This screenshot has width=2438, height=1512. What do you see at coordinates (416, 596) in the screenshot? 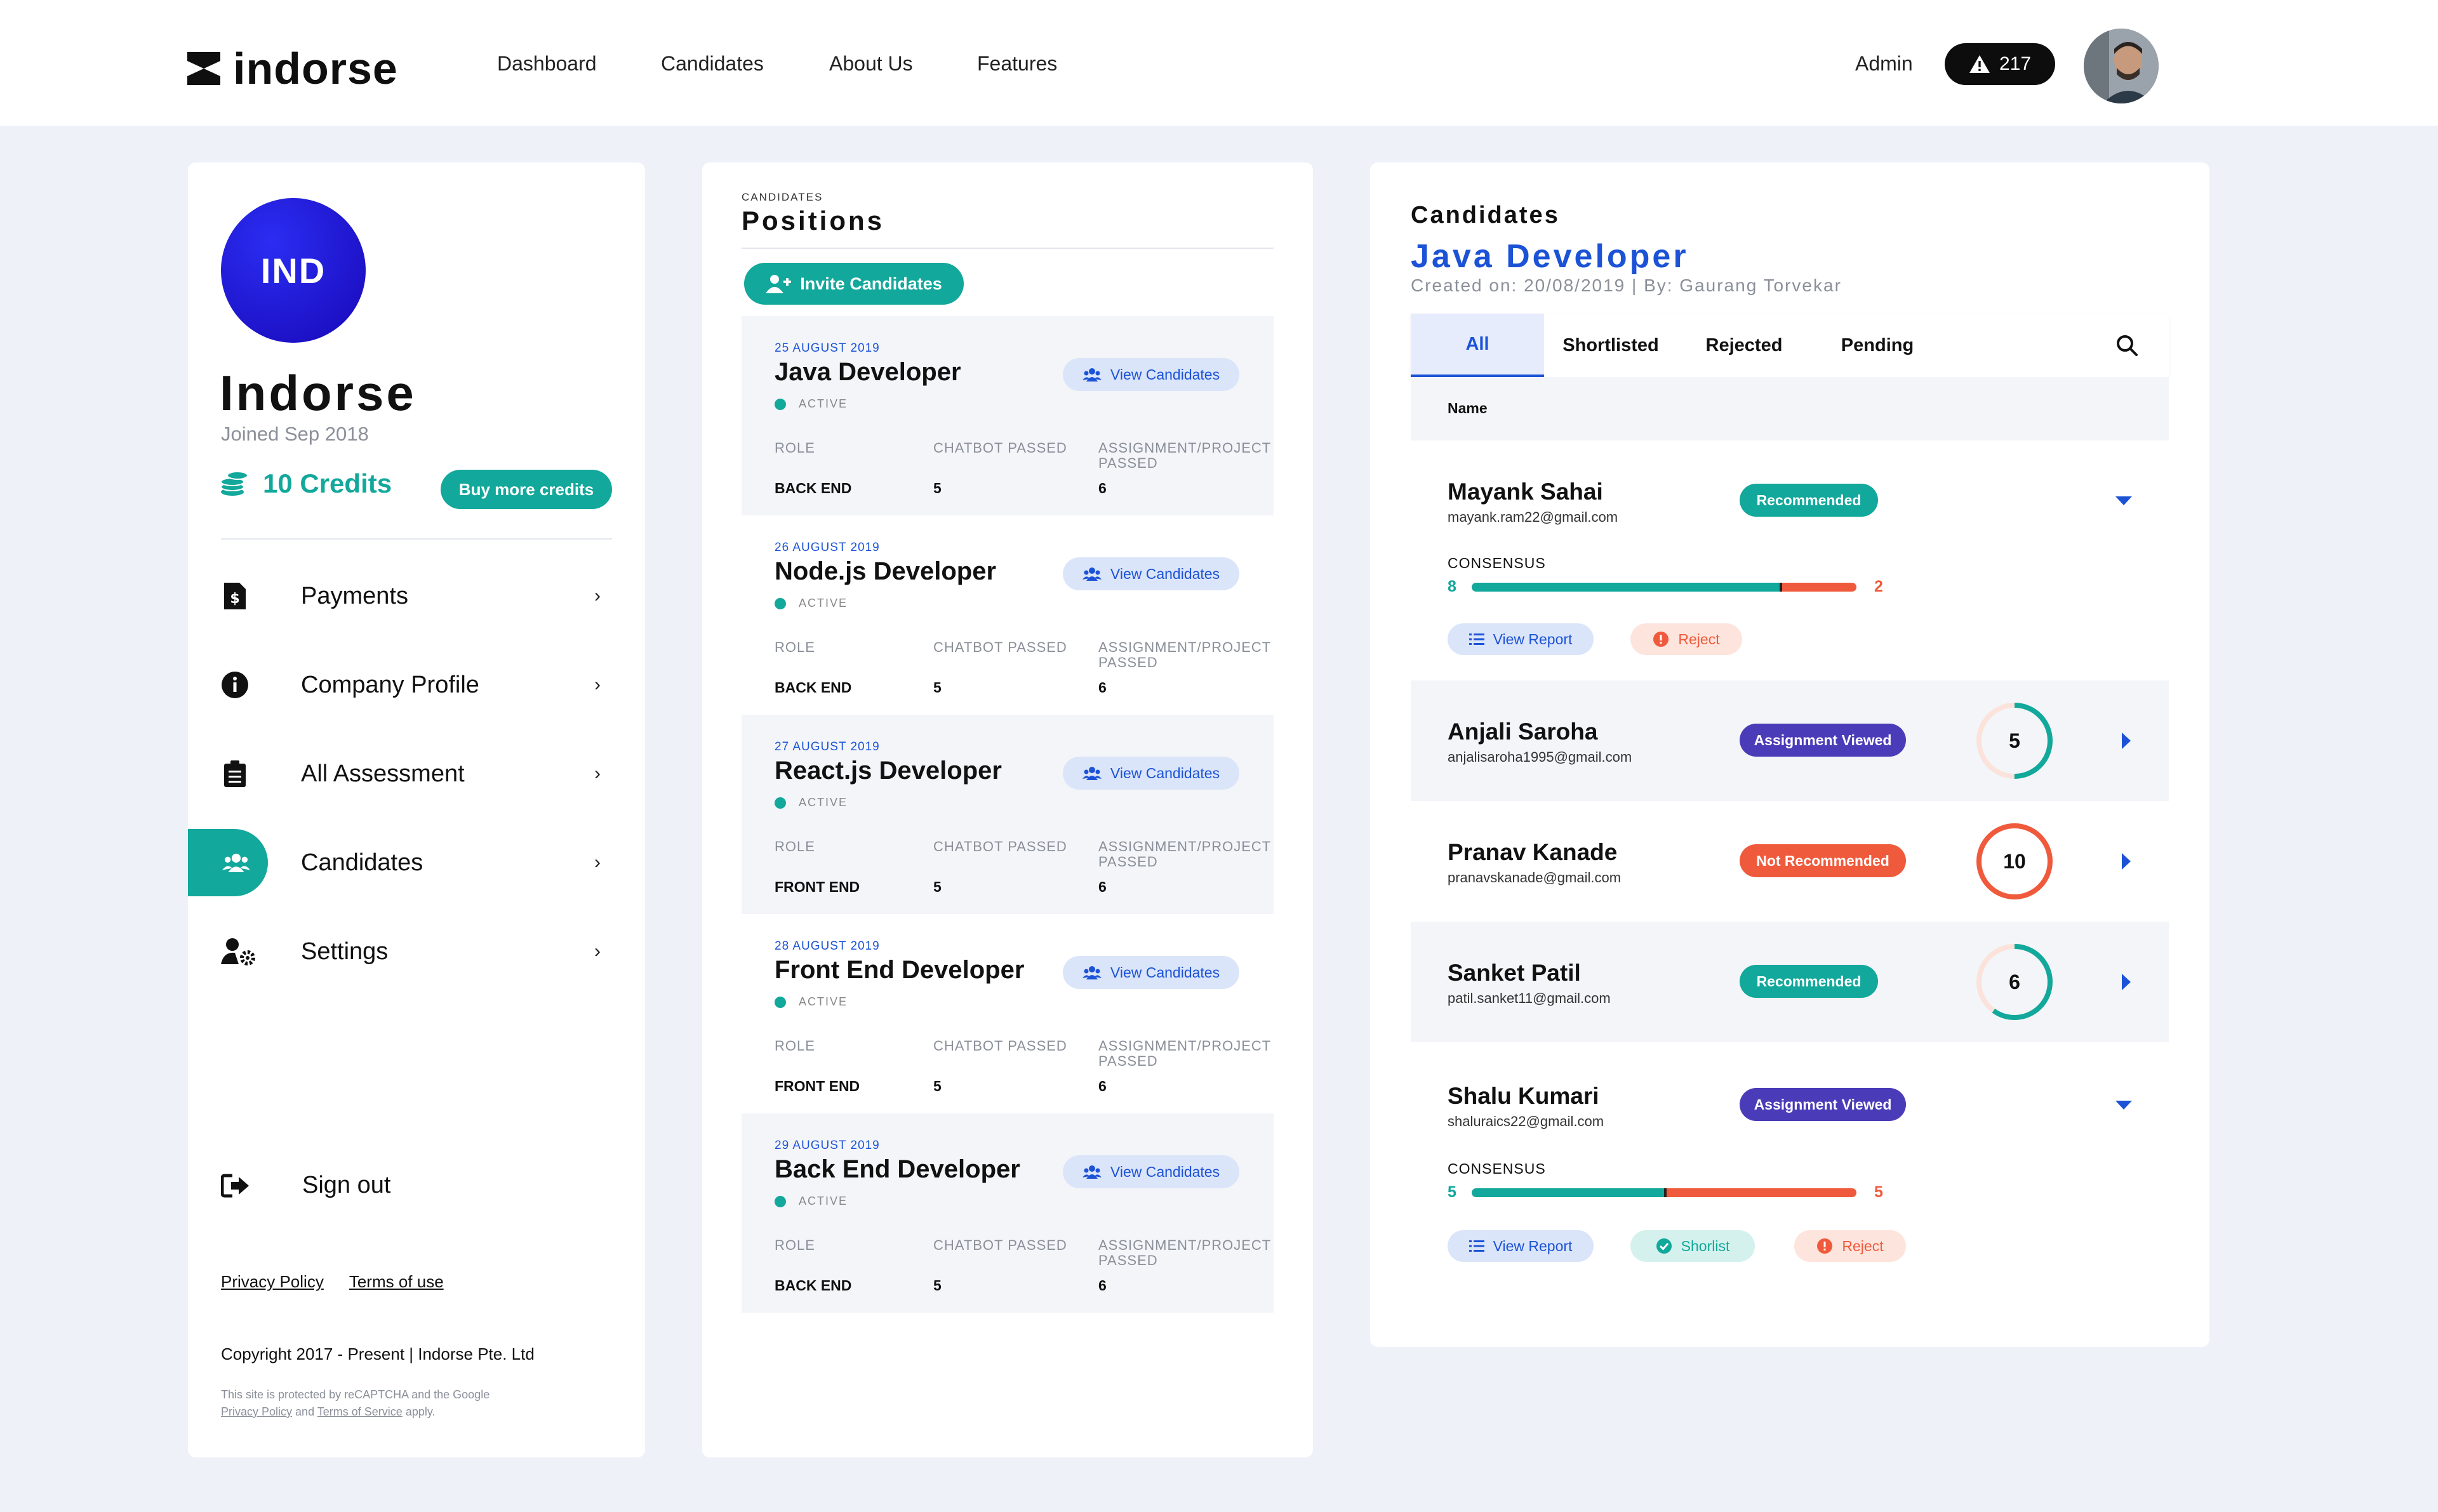
I see `menu-item-payments: $ Payments ›` at bounding box center [416, 596].